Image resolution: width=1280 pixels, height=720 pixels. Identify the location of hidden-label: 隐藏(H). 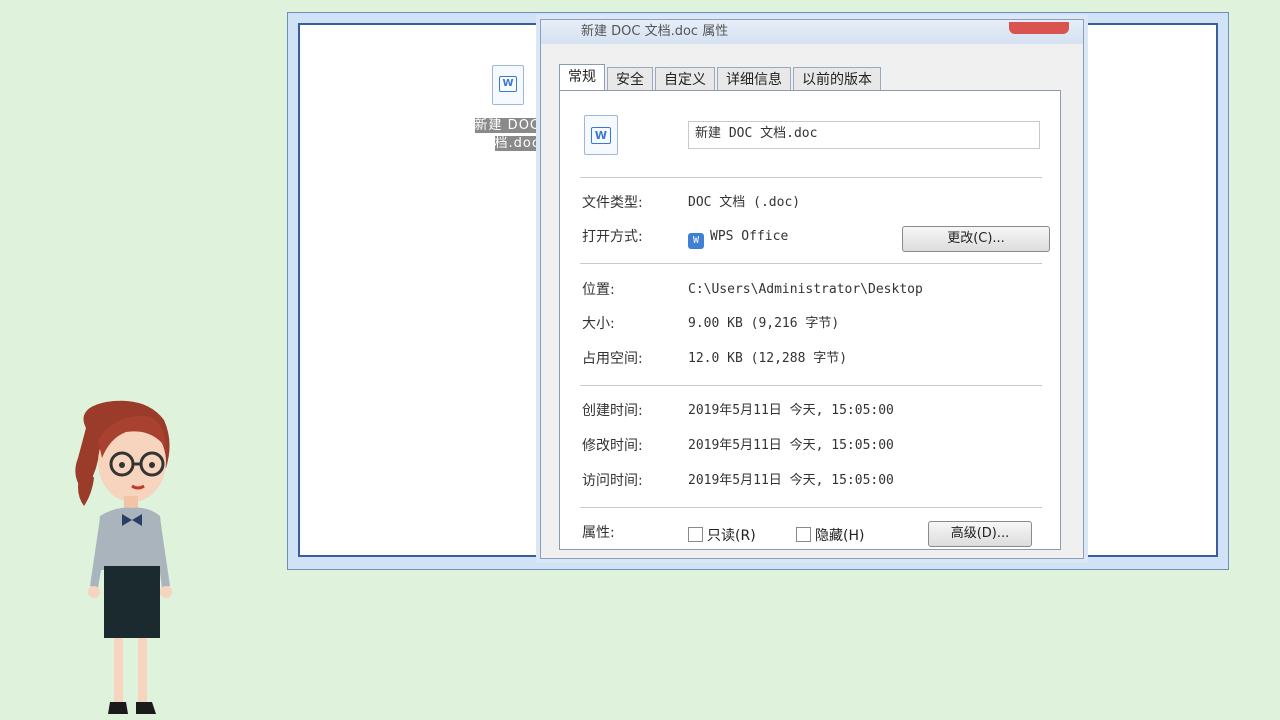
(840, 536).